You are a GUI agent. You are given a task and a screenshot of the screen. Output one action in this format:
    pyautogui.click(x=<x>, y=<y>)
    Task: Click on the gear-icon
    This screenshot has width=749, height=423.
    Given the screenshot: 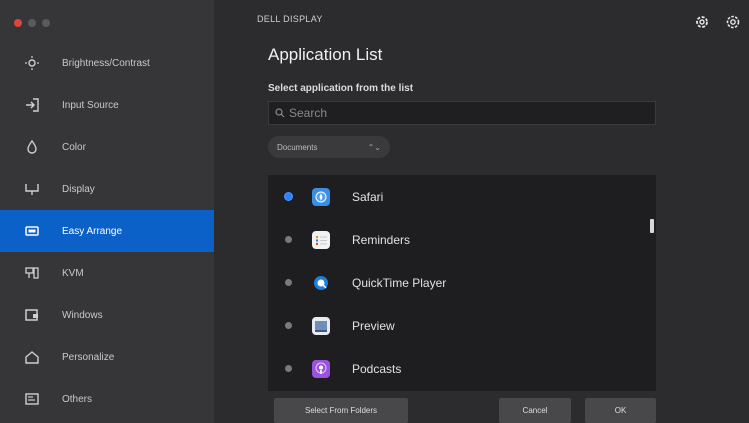 What is the action you would take?
    pyautogui.click(x=702, y=22)
    